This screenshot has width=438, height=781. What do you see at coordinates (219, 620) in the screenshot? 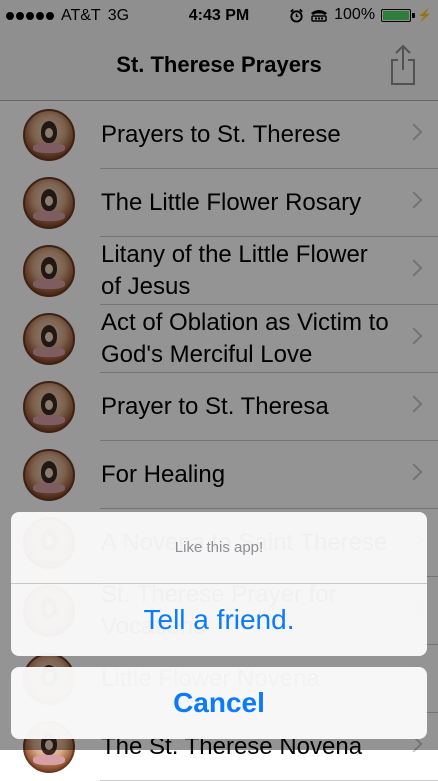
I see `tell-a-friend-button: Tell a friend.` at bounding box center [219, 620].